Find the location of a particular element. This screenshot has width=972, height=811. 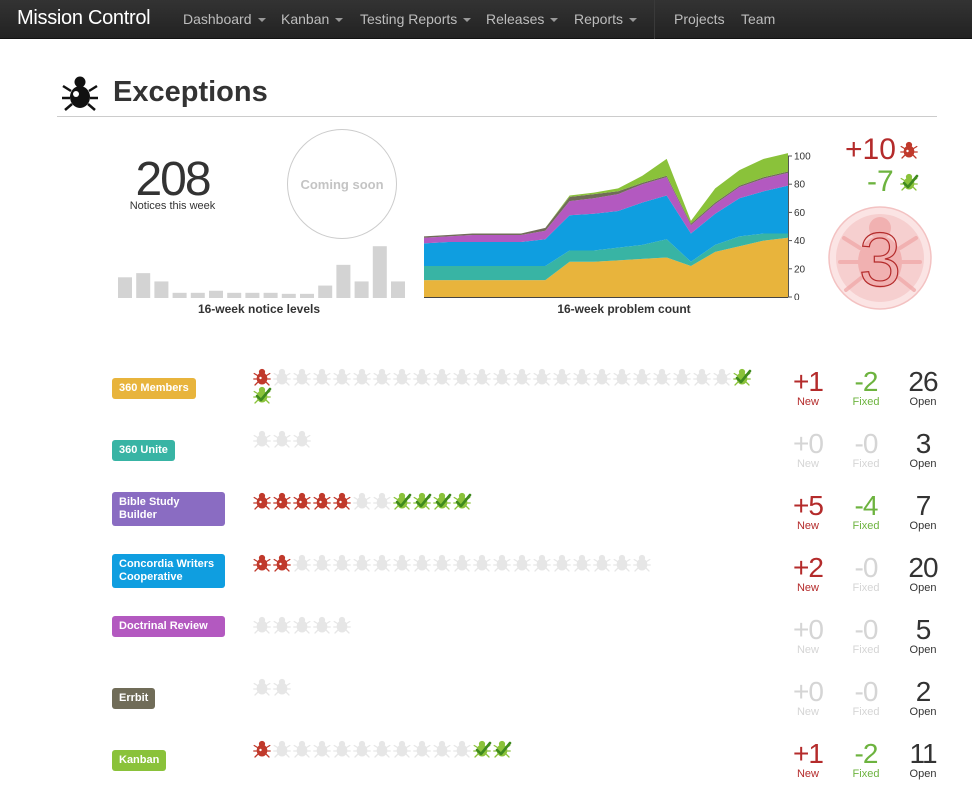

brand-logo: Mission Control is located at coordinates (84, 18).